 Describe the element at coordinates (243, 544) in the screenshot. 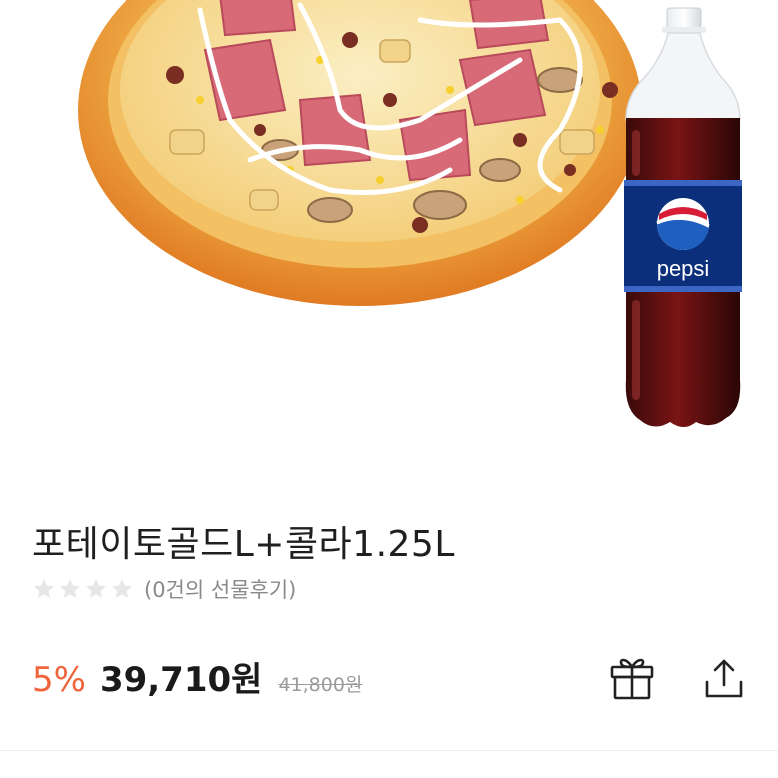

I see `product-title: 포테이토골드L+콜라1.25L` at that location.